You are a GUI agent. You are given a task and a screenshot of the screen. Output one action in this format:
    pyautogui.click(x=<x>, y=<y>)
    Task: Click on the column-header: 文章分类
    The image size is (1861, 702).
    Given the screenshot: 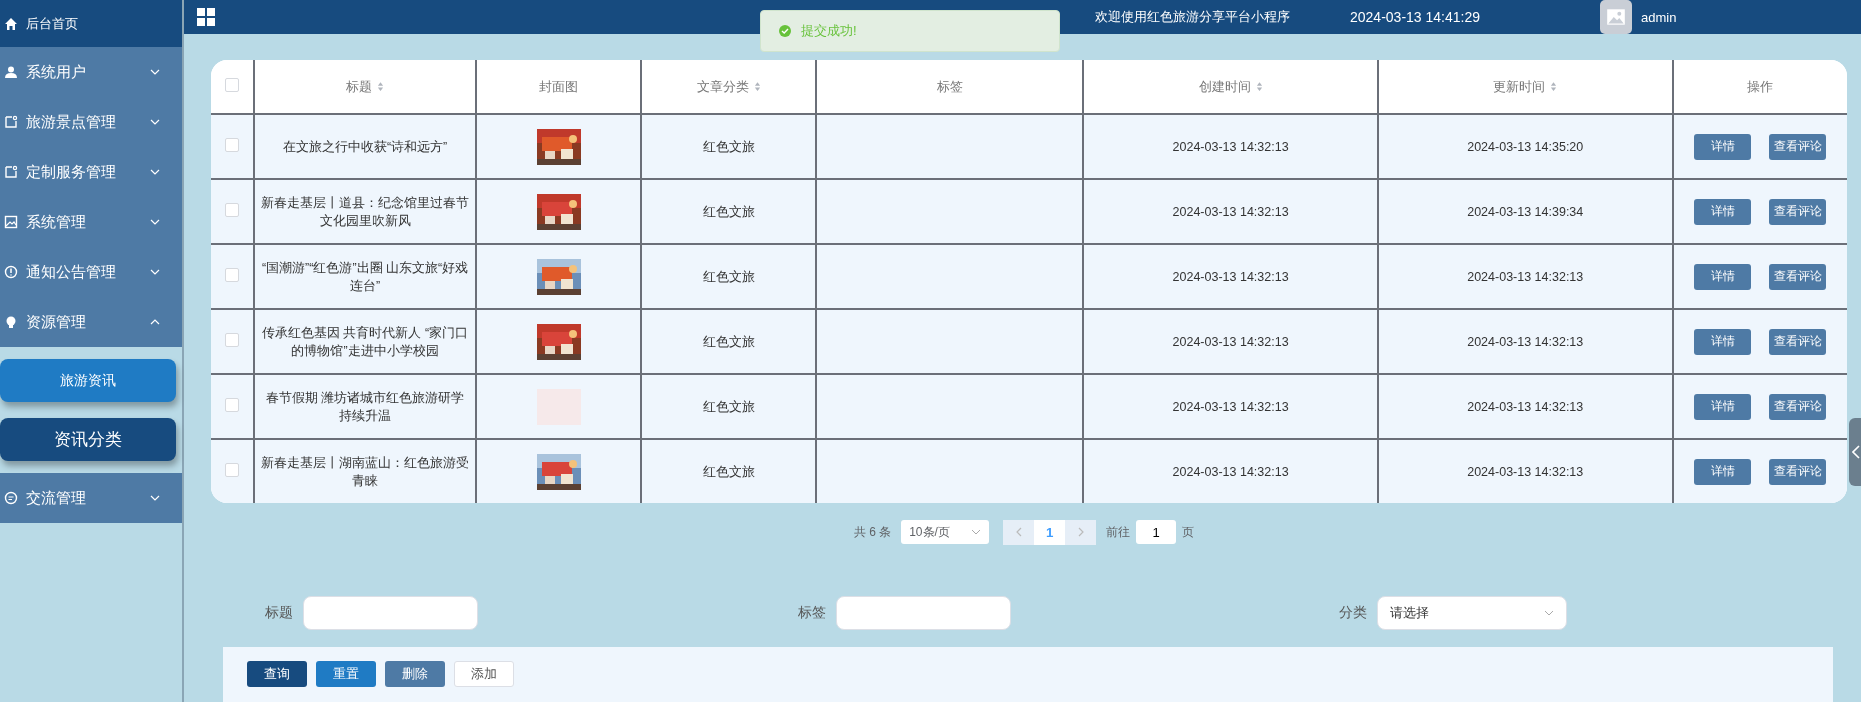 What is the action you would take?
    pyautogui.click(x=729, y=87)
    